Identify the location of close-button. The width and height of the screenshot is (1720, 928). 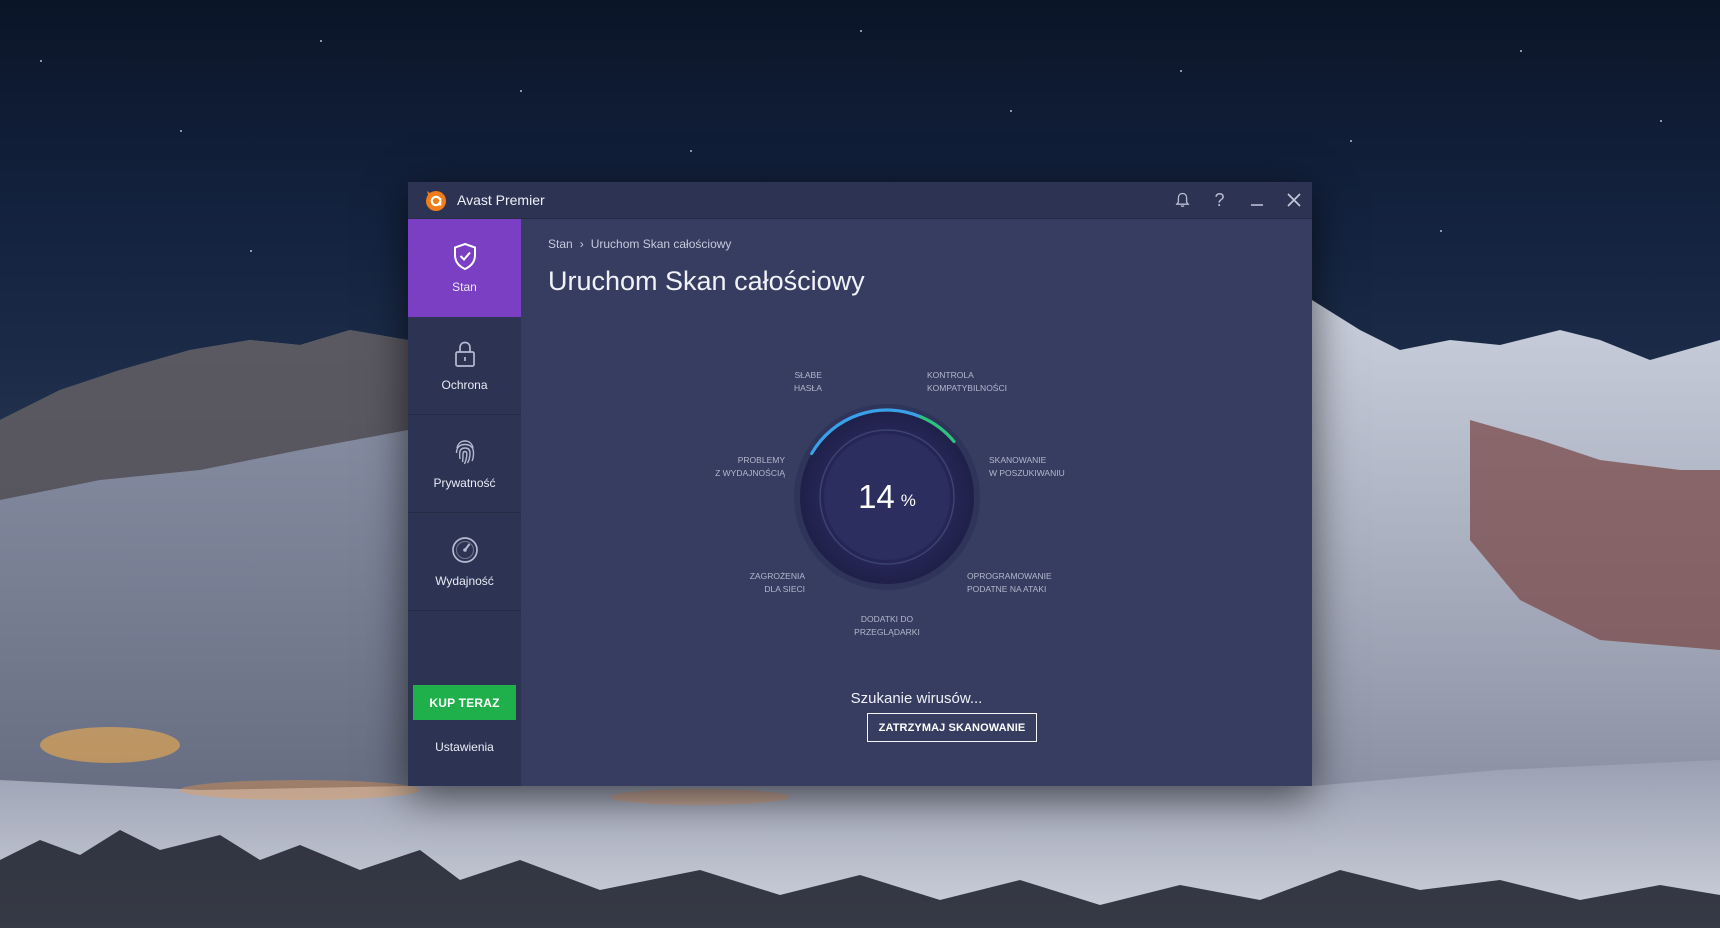
(1293, 200).